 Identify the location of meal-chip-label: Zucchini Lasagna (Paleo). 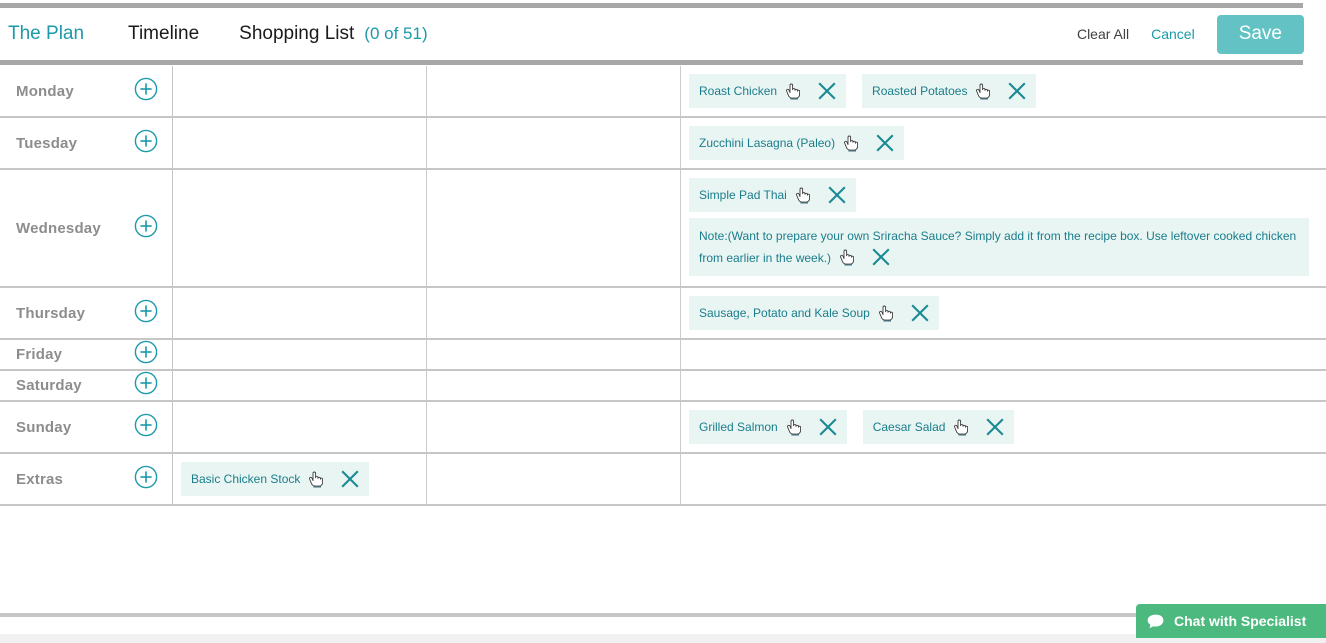
(767, 143).